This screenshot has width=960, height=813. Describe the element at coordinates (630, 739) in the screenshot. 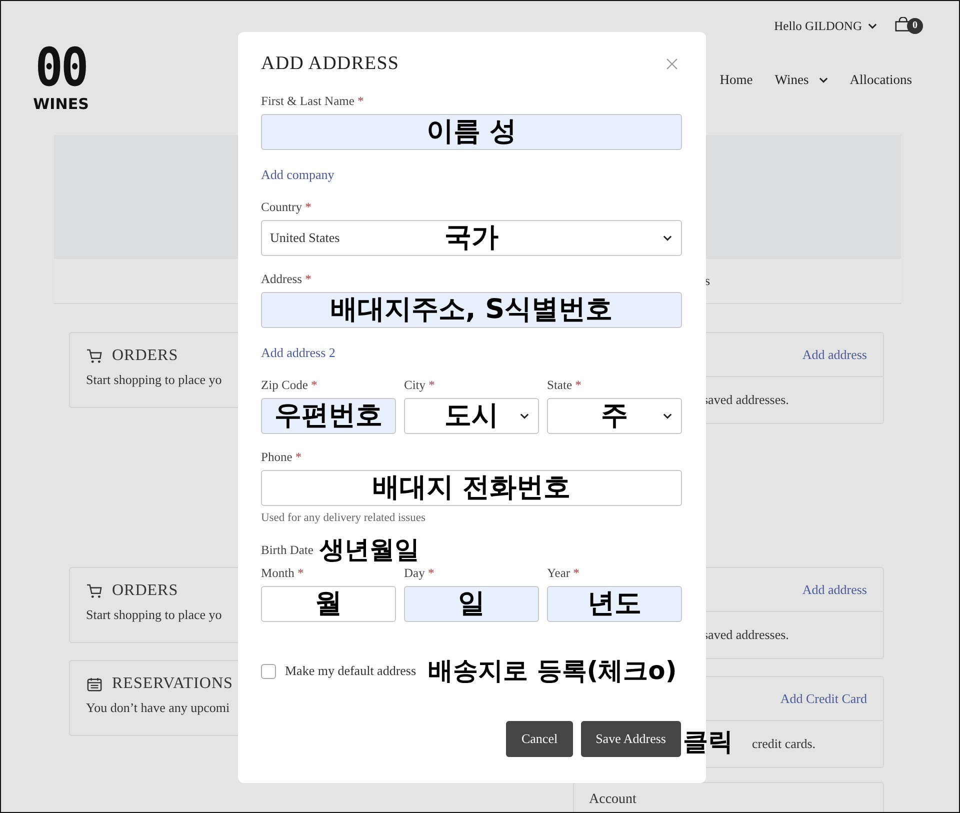

I see `save-button: Save Address` at that location.